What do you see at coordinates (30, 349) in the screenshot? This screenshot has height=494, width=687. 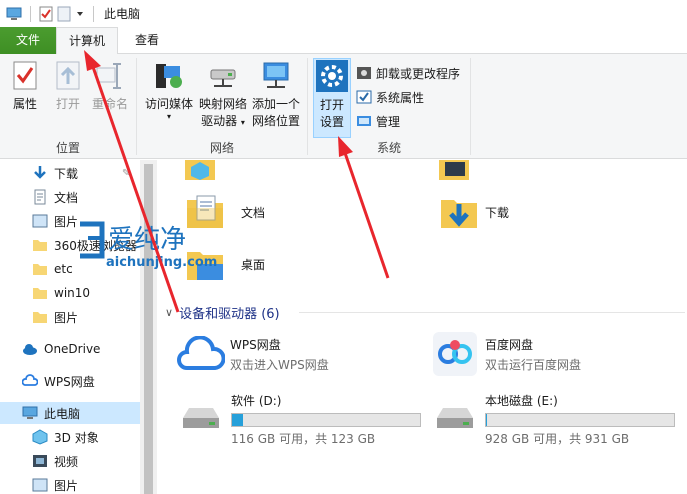 I see `cloud-icon` at bounding box center [30, 349].